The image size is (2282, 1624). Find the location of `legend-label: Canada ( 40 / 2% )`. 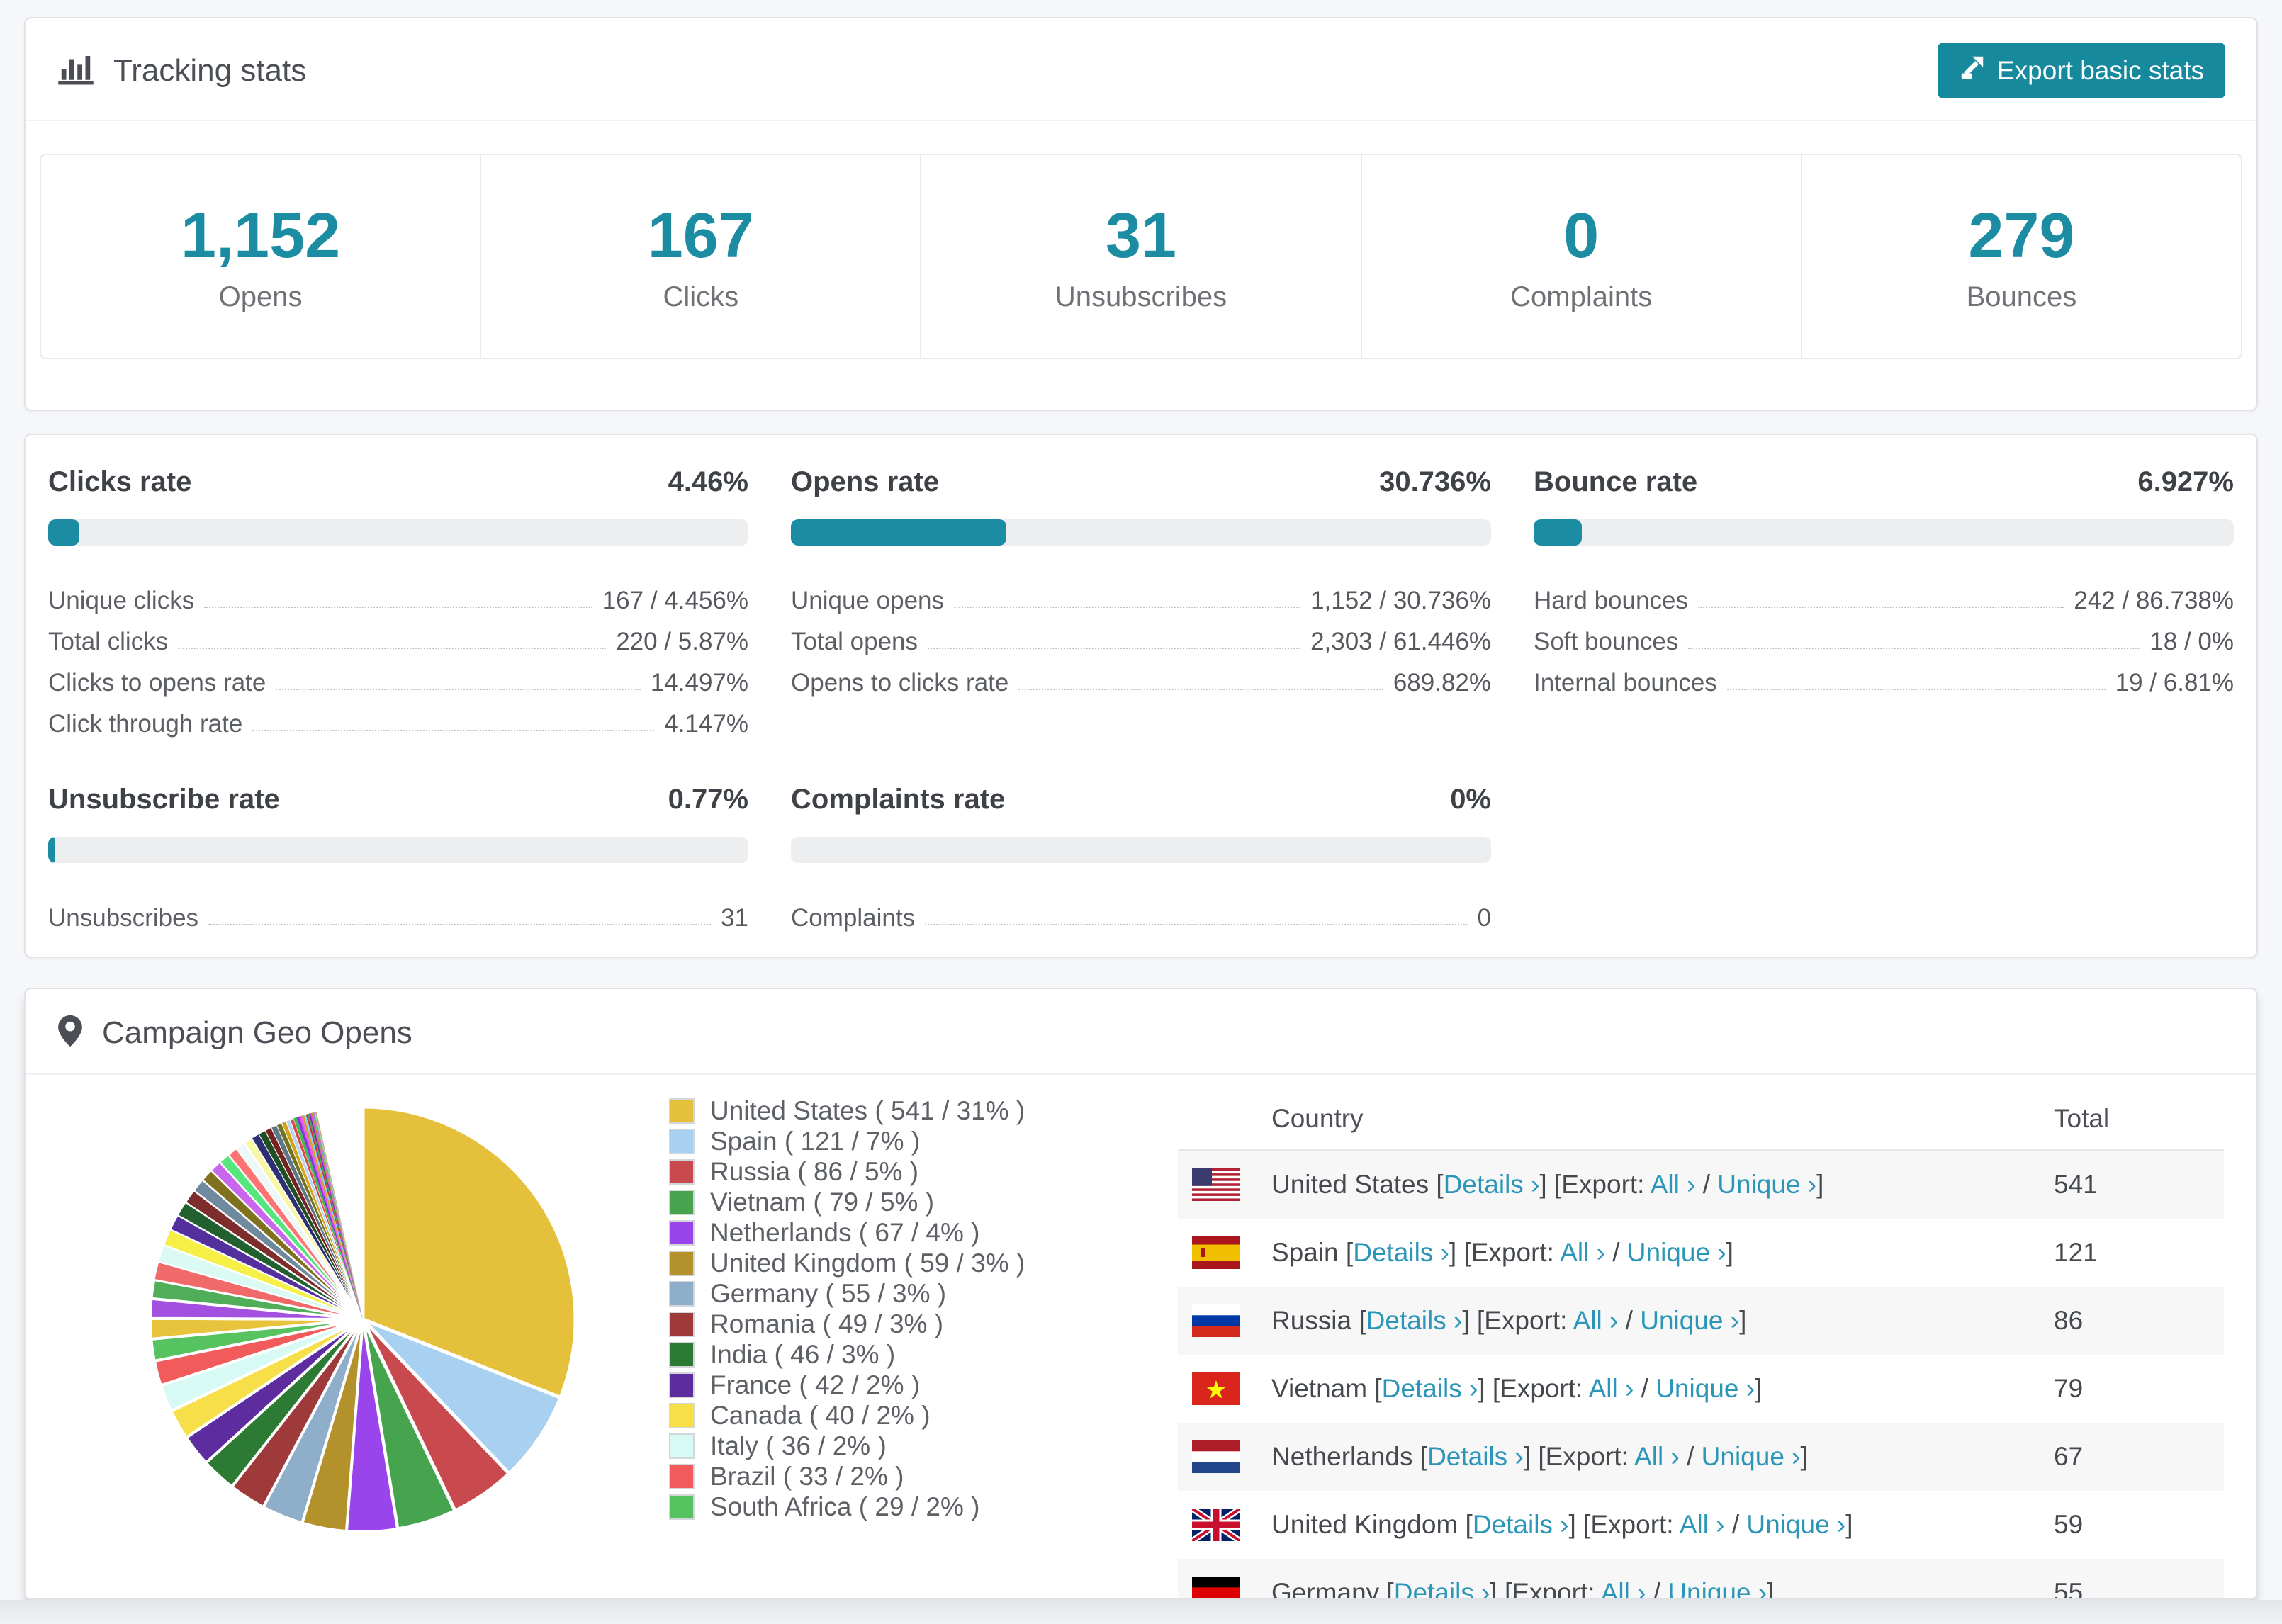

legend-label: Canada ( 40 / 2% ) is located at coordinates (821, 1415).